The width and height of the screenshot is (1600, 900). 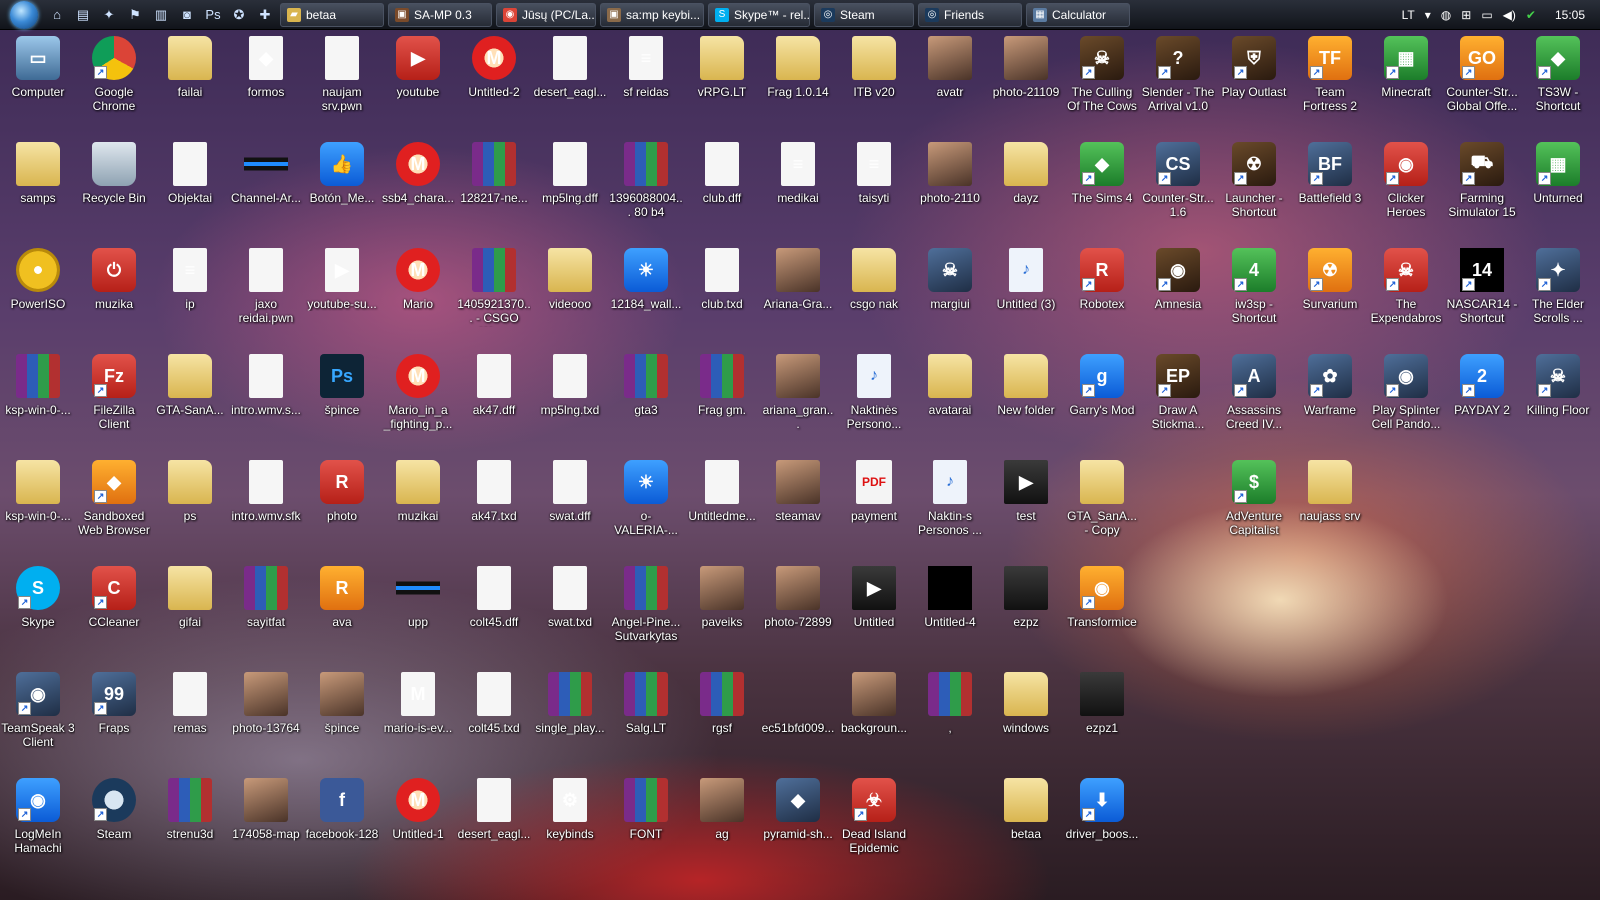 I want to click on quick-launch-icon: ◙, so click(x=187, y=15).